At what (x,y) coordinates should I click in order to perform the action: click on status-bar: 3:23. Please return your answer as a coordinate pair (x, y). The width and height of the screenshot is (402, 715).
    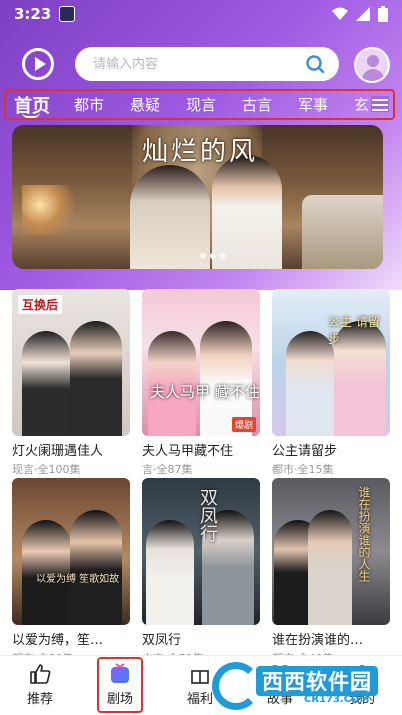
    Looking at the image, I should click on (201, 14).